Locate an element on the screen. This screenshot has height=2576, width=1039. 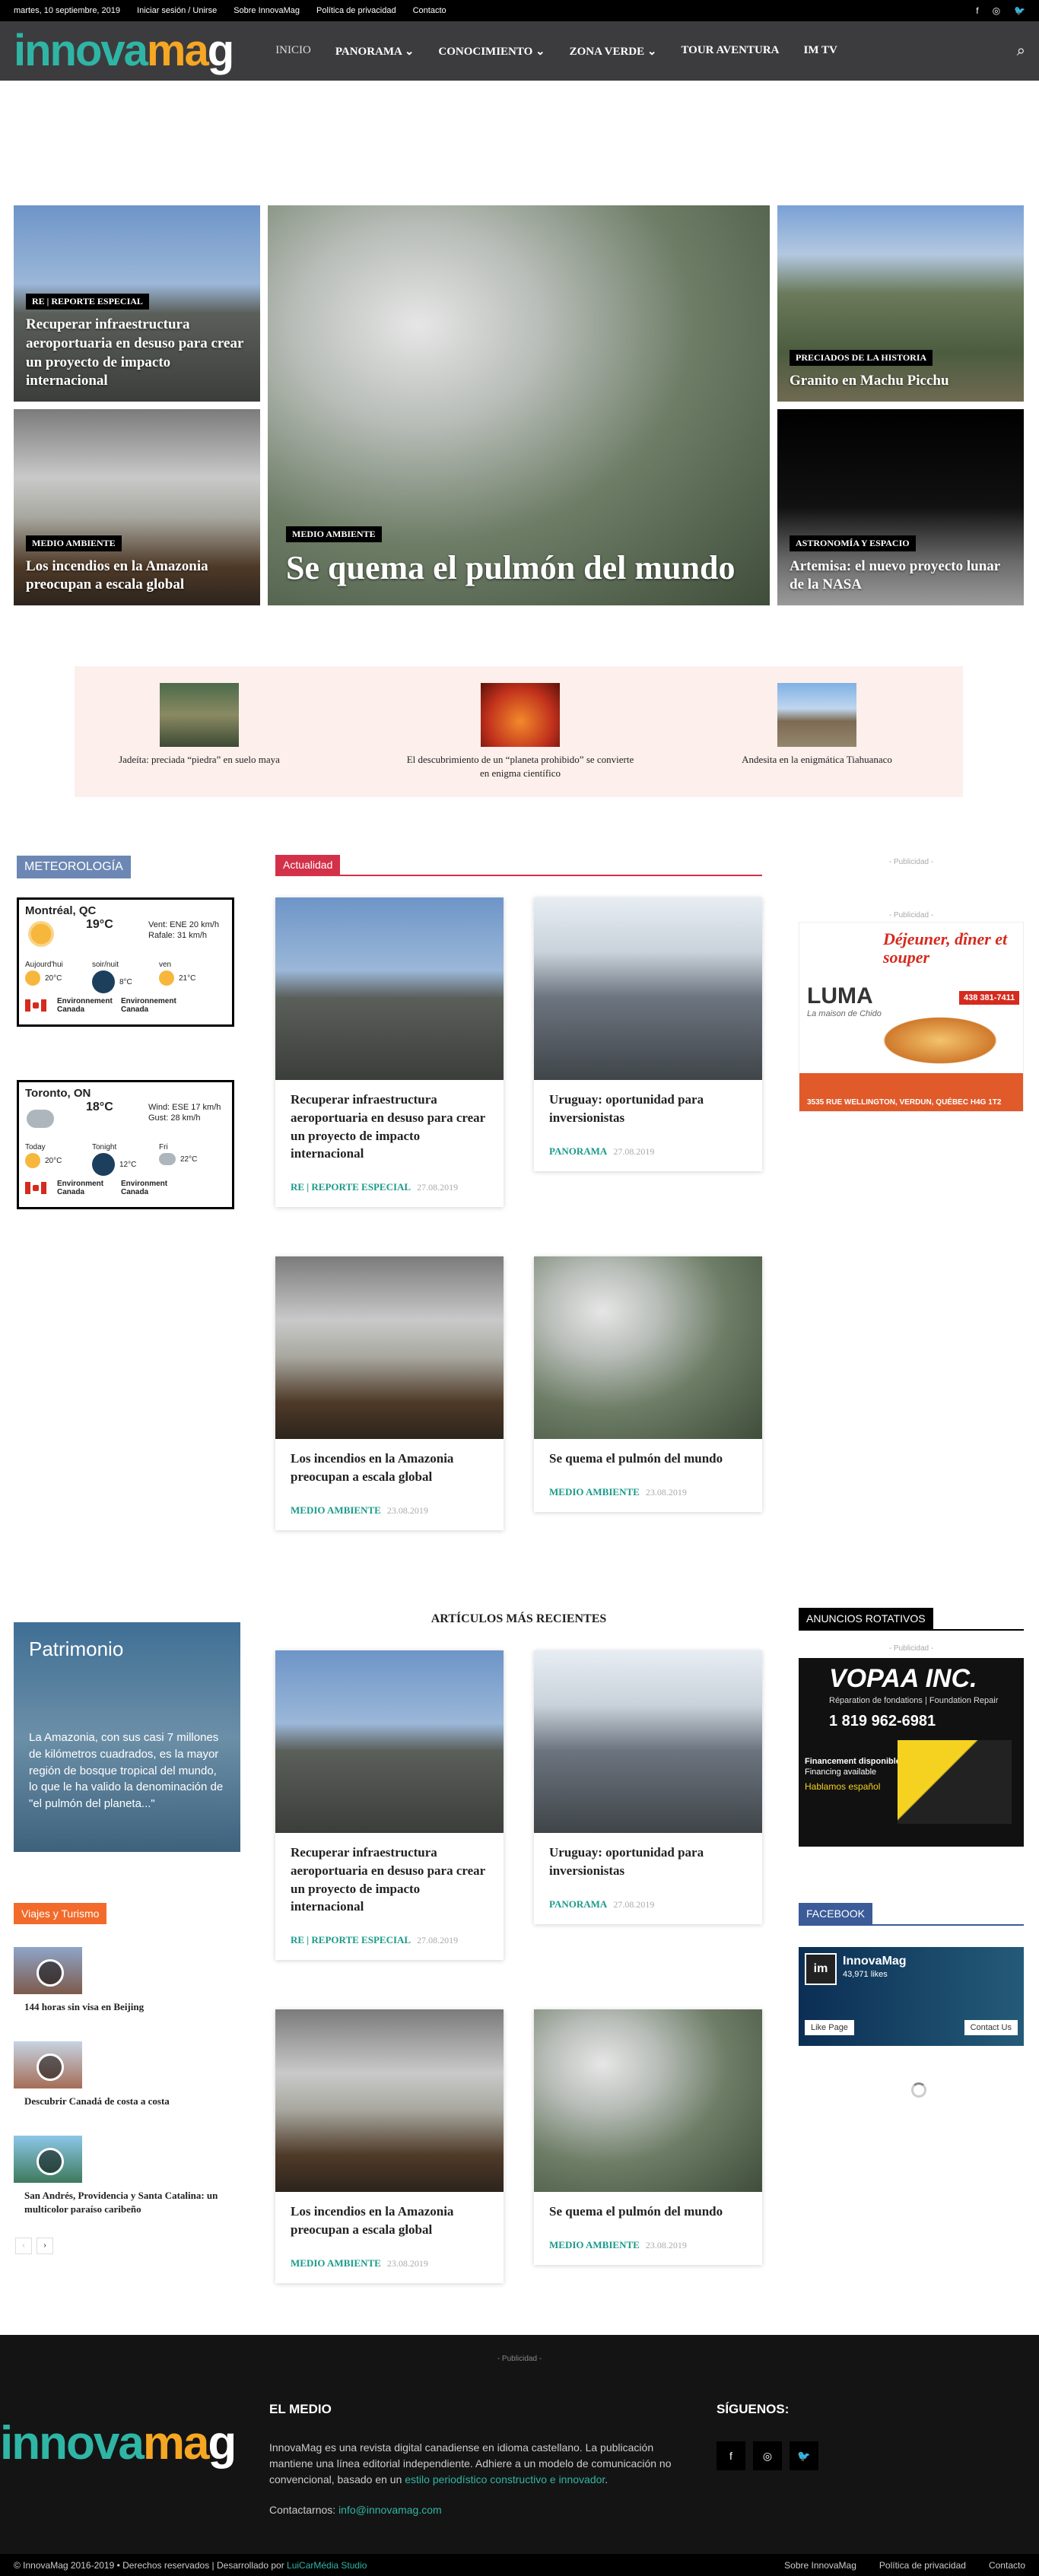
viajes-section: Viajes y Turismo is located at coordinates (61, 1913).